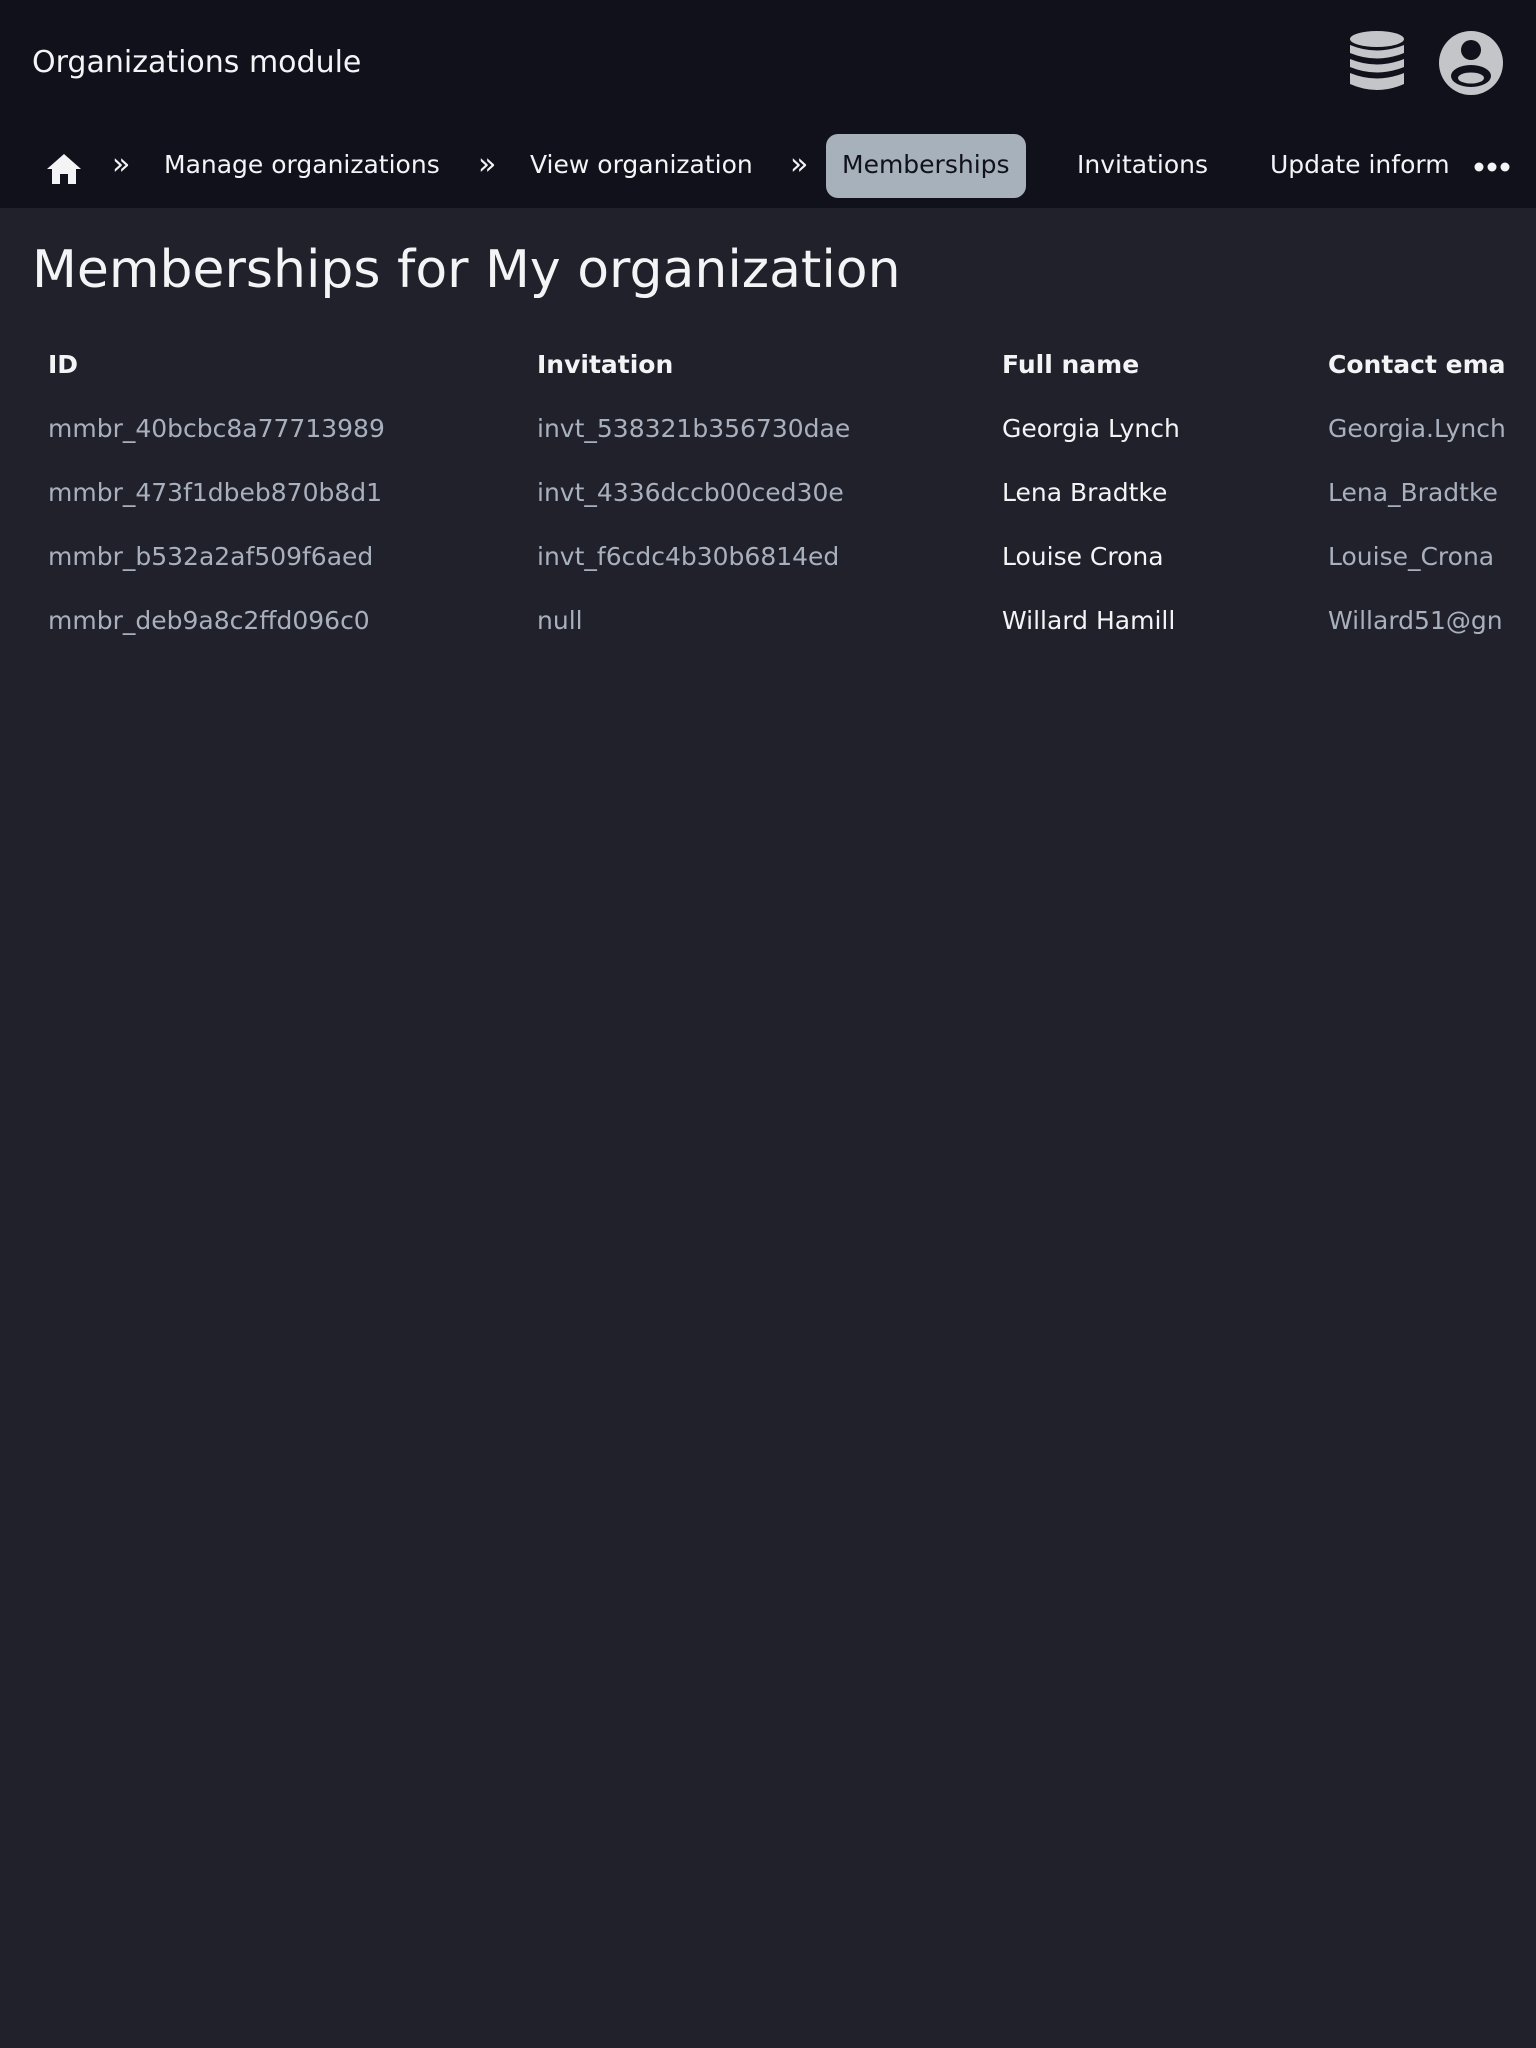  Describe the element at coordinates (197, 62) in the screenshot. I see `app-title: Organizations module` at that location.